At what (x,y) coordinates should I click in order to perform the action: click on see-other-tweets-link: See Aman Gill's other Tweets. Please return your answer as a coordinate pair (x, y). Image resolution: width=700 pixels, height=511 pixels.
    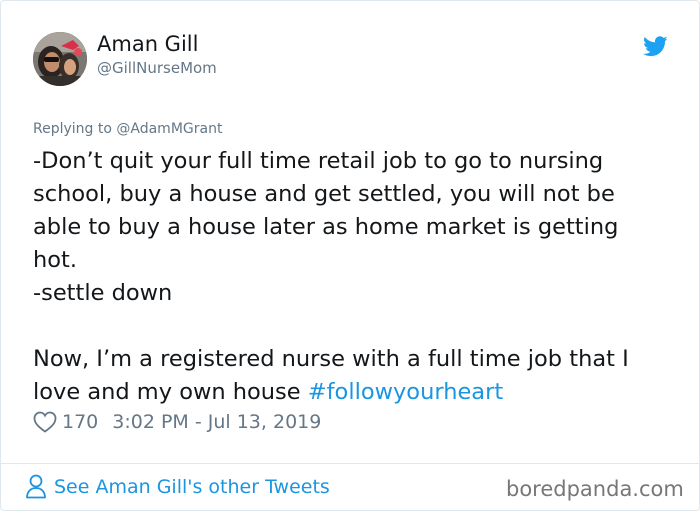
    Looking at the image, I should click on (177, 486).